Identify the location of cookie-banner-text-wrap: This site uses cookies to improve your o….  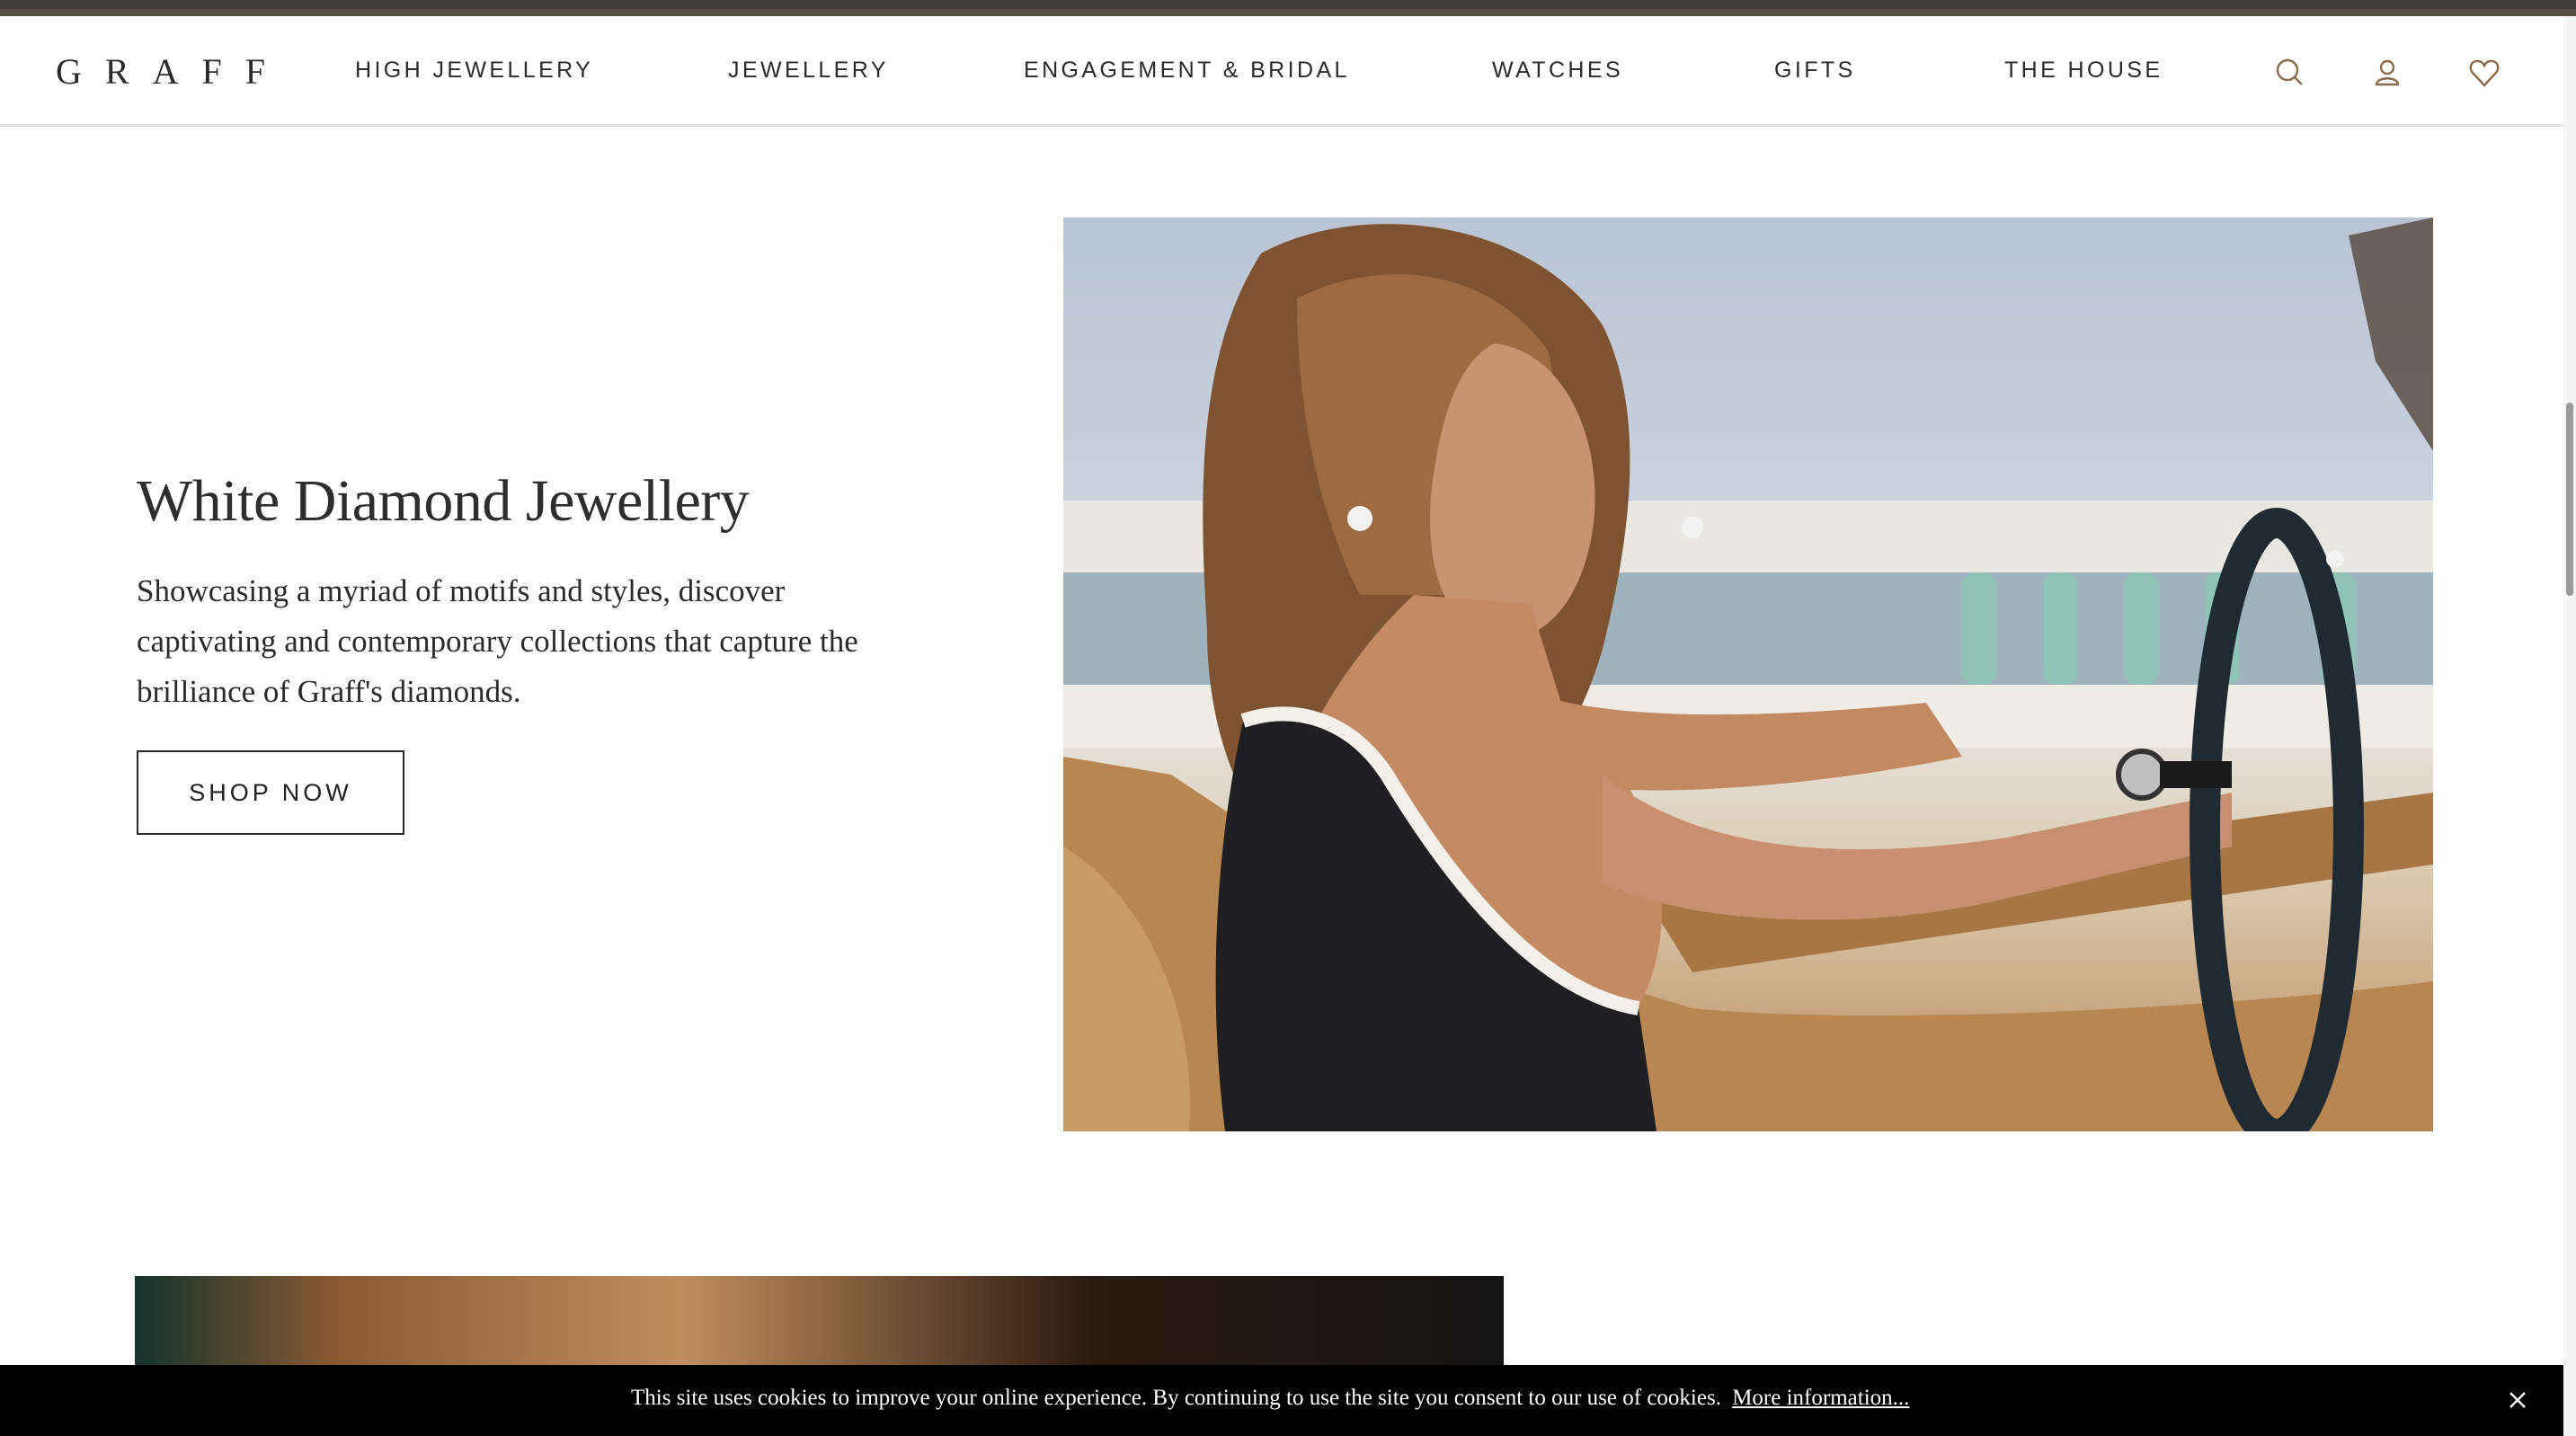
(1270, 1399).